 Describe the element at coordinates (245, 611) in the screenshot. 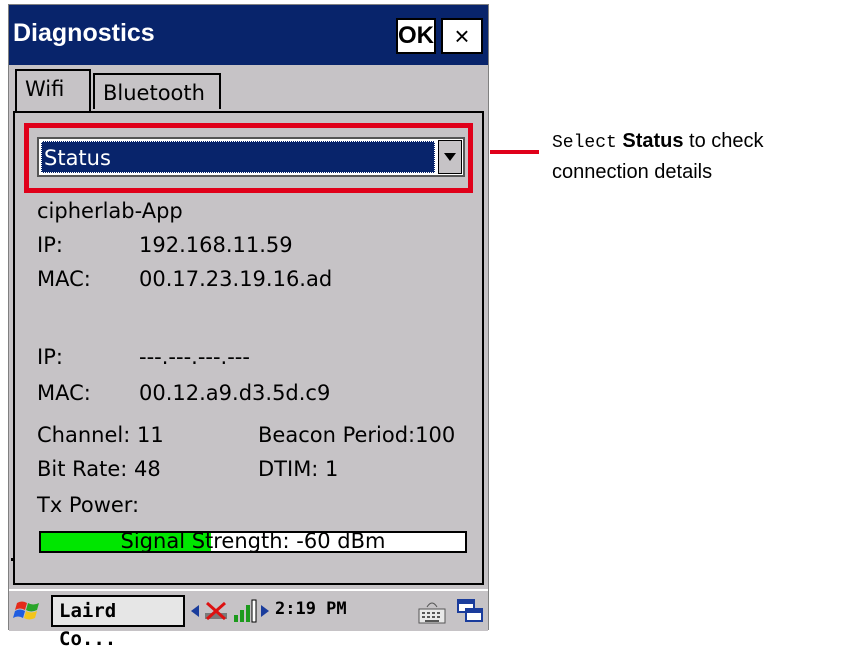

I see `signal-bars-icon` at that location.